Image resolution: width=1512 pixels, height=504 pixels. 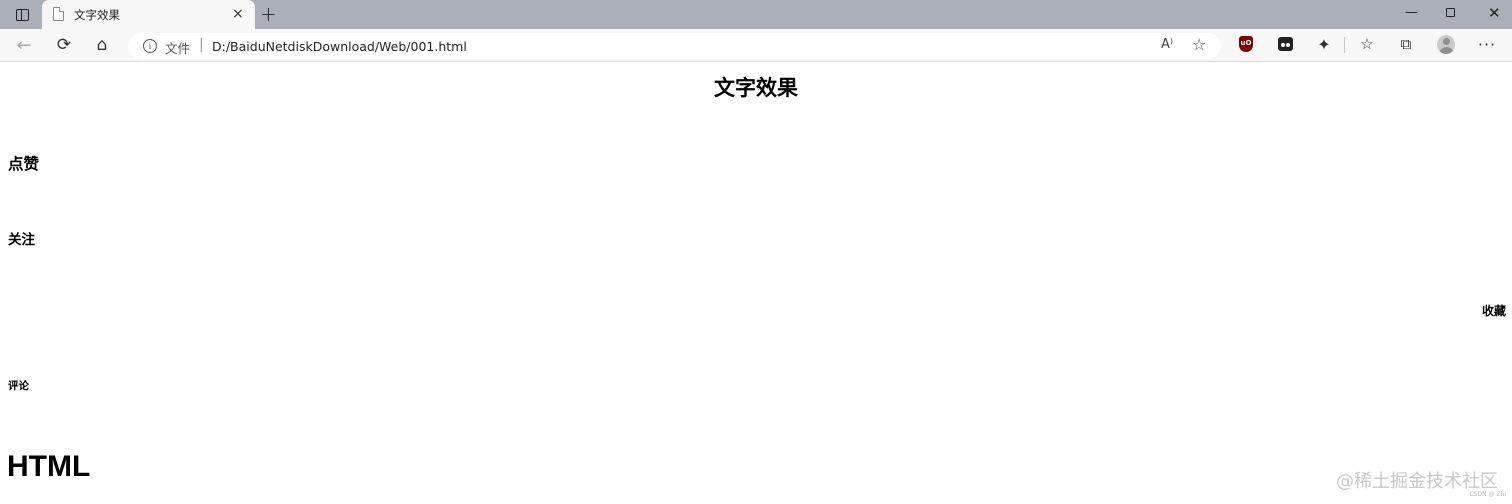 What do you see at coordinates (1417, 481) in the screenshot?
I see `watermark: @稀土掘金技术社区` at bounding box center [1417, 481].